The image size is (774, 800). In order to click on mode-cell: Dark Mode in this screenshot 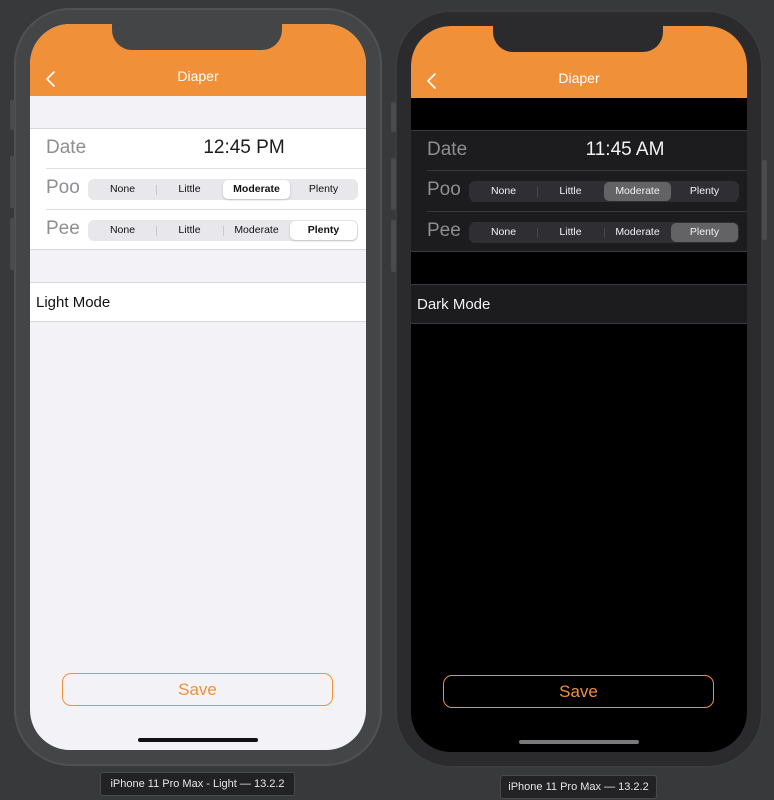, I will do `click(579, 304)`.